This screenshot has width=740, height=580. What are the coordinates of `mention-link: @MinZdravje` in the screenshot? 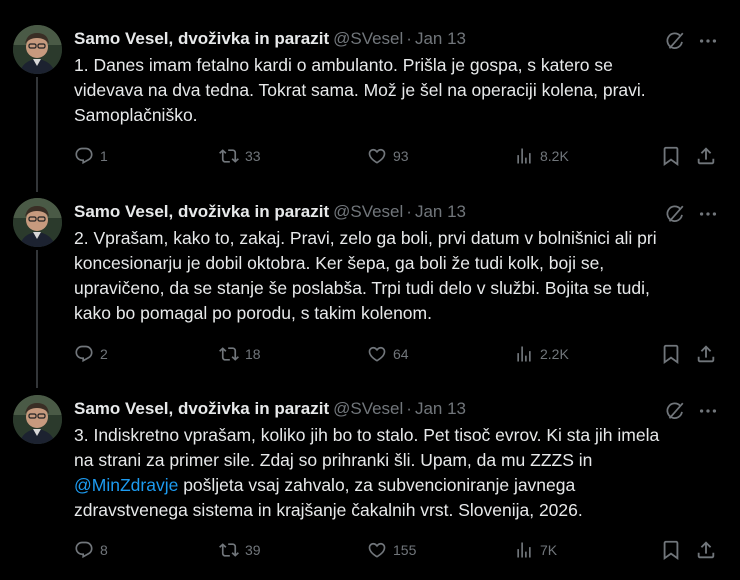 It's located at (126, 485).